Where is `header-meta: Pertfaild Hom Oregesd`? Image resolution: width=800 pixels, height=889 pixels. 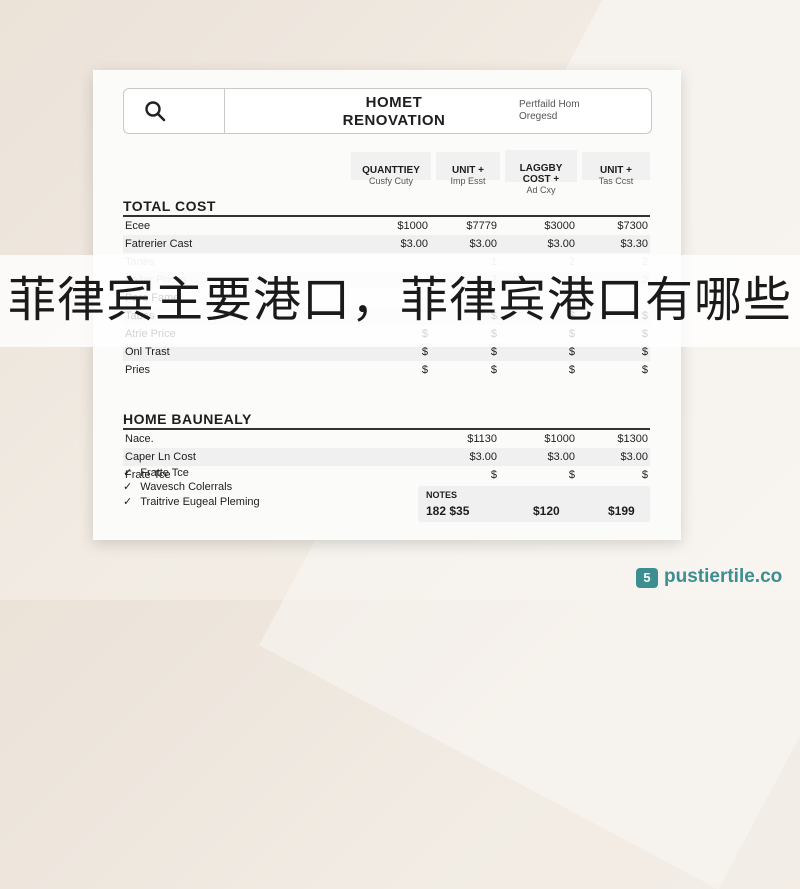
header-meta: Pertfaild Hom Oregesd is located at coordinates (549, 110).